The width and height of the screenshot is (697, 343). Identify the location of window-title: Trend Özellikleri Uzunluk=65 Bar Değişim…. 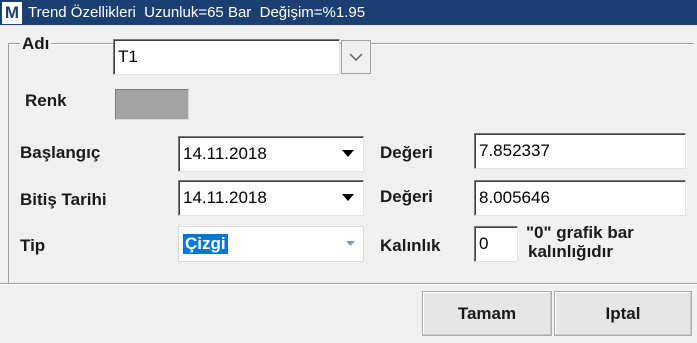
(197, 12).